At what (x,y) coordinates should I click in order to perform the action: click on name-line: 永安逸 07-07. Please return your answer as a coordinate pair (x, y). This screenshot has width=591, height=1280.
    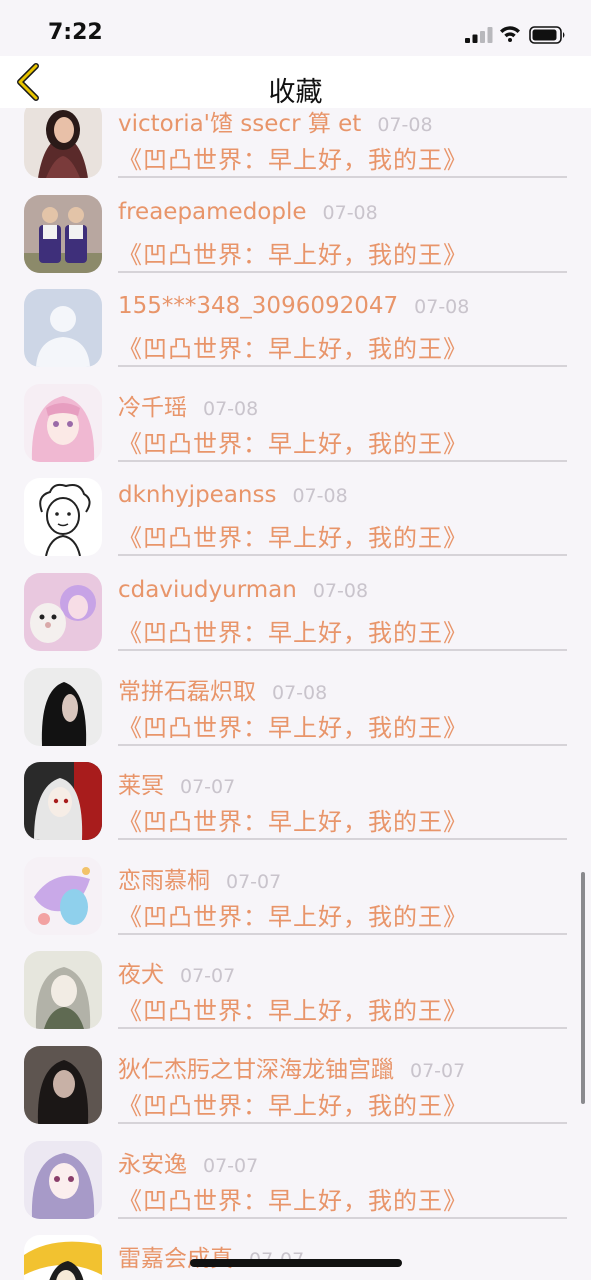
    Looking at the image, I should click on (188, 1163).